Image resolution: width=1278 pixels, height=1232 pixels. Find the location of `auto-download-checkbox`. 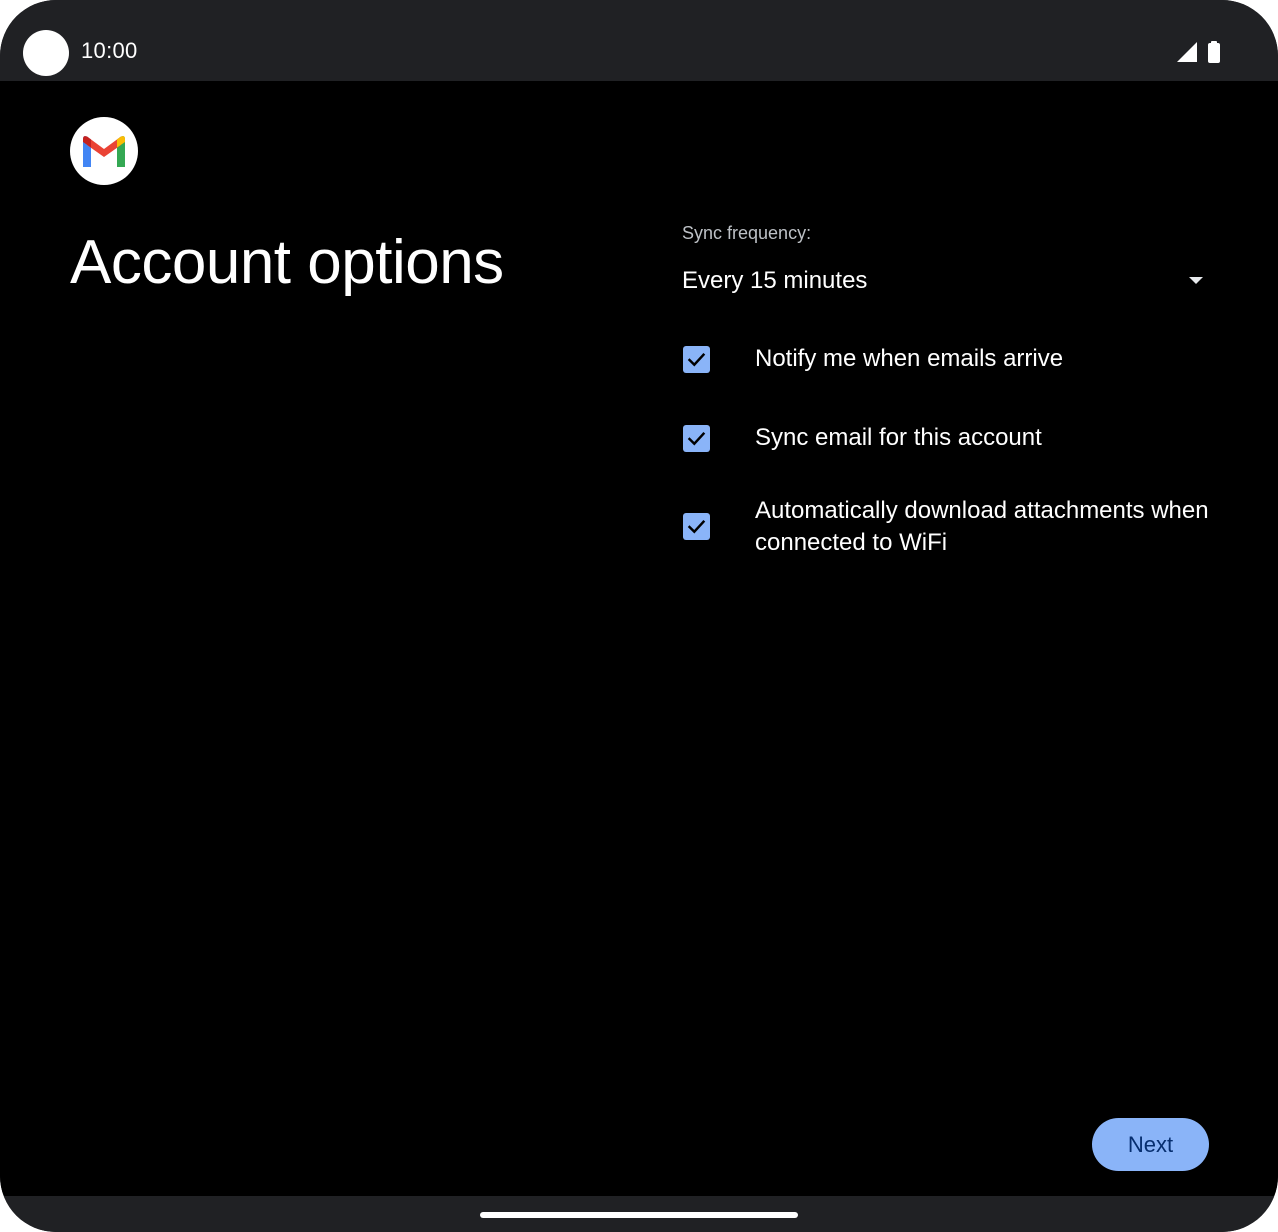

auto-download-checkbox is located at coordinates (696, 526).